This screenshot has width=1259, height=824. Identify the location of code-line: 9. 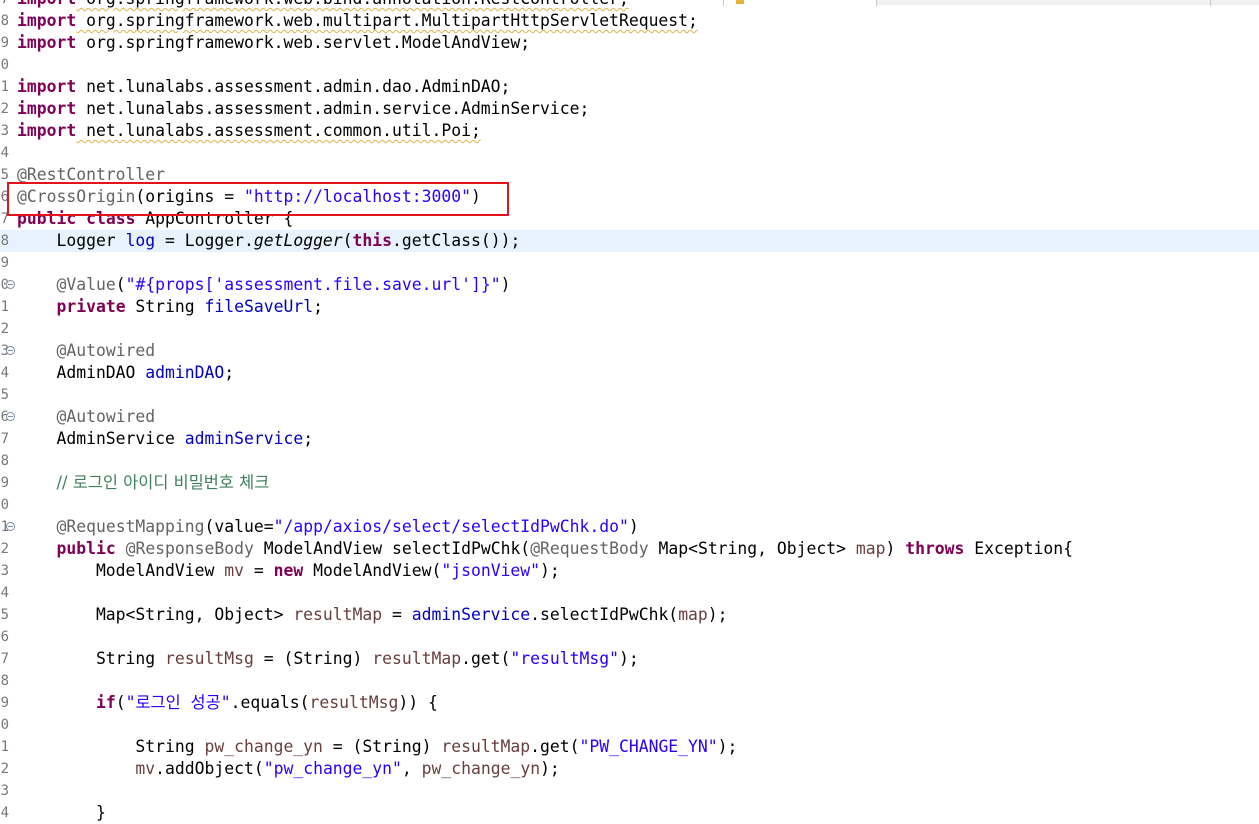
(629, 263).